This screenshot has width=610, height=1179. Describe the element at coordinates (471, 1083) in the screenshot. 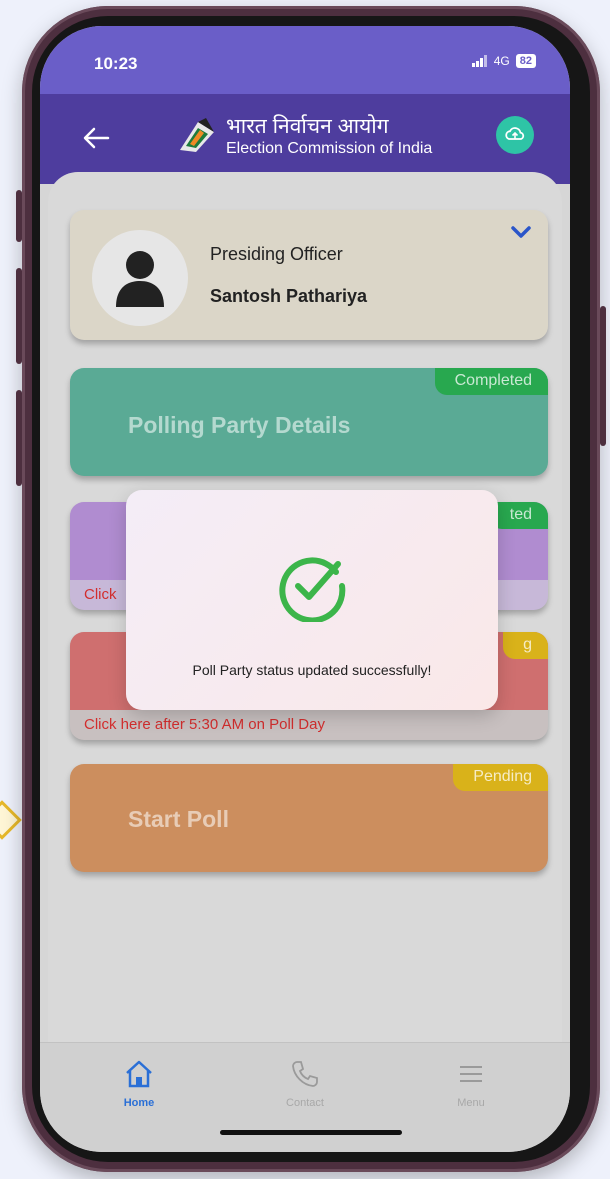

I see `nav-menu: Menu` at that location.